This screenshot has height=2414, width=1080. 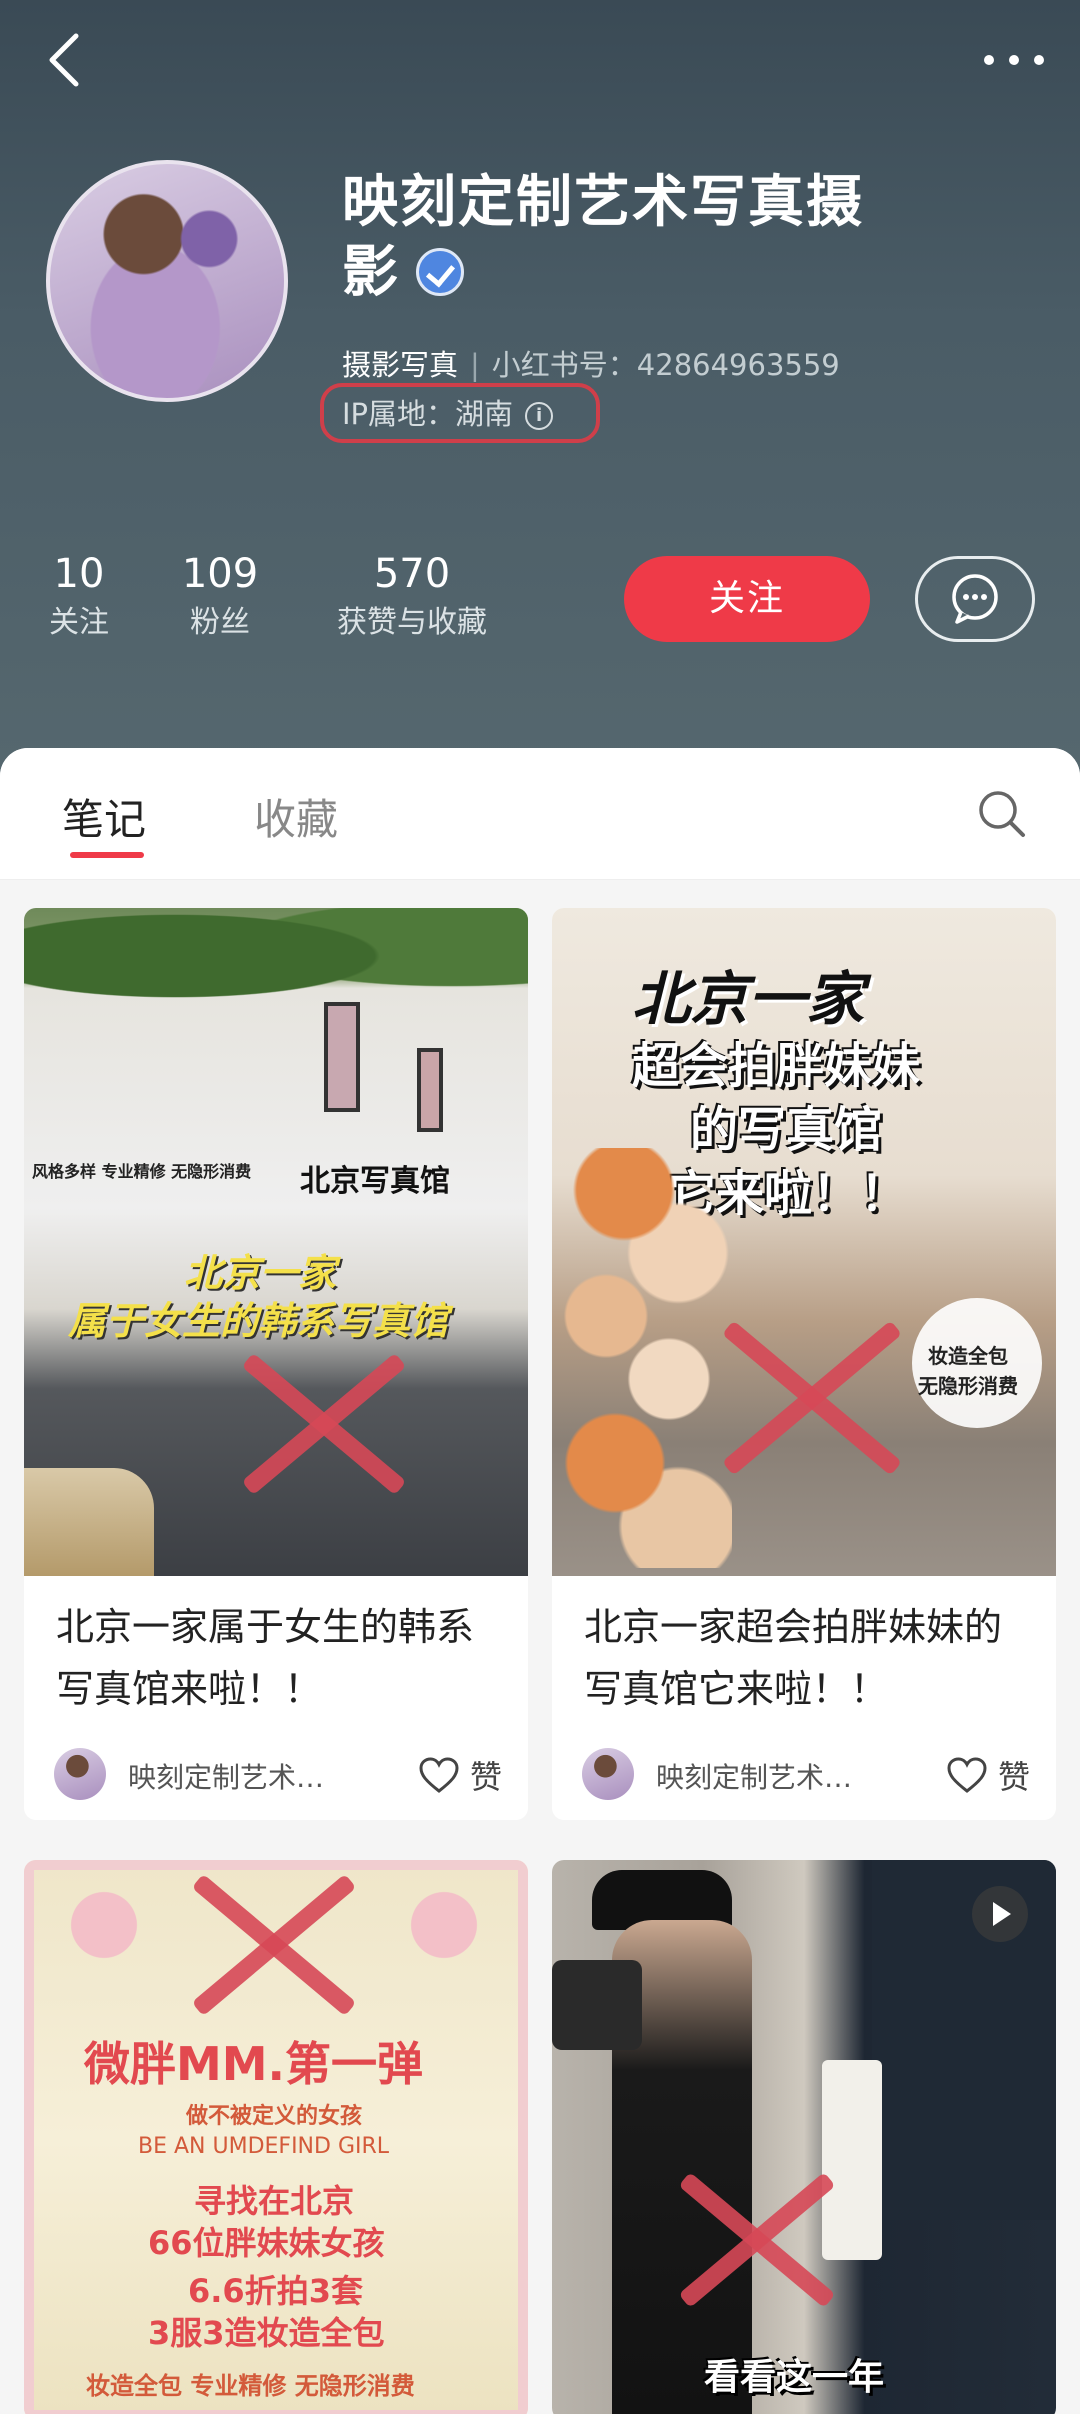 What do you see at coordinates (264, 2146) in the screenshot?
I see `cover-line-3: BE AN UMDEFIND GIRL` at bounding box center [264, 2146].